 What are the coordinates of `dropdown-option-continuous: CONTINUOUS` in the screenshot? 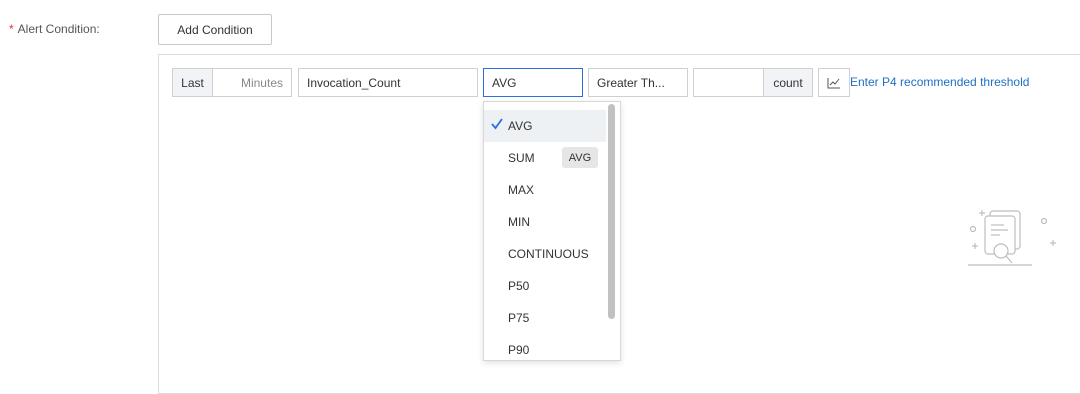 It's located at (545, 254).